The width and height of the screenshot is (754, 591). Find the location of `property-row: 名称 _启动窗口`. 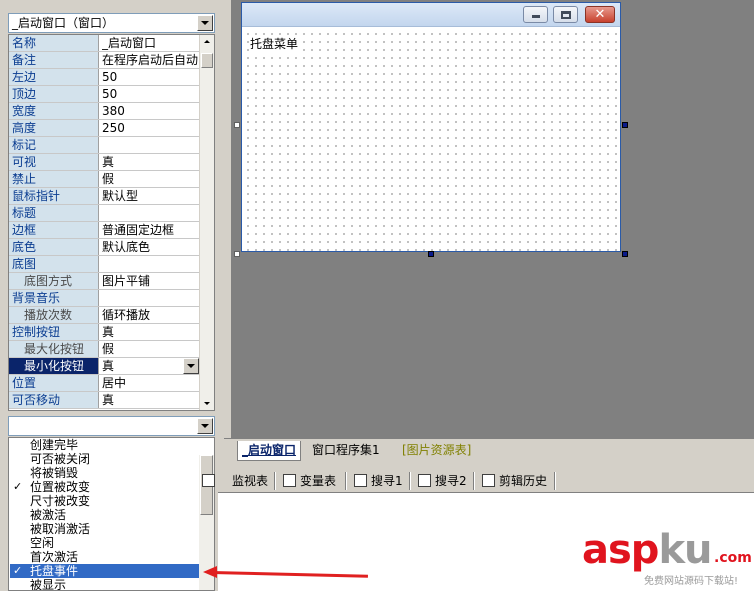

property-row: 名称 _启动窗口 is located at coordinates (104, 43).